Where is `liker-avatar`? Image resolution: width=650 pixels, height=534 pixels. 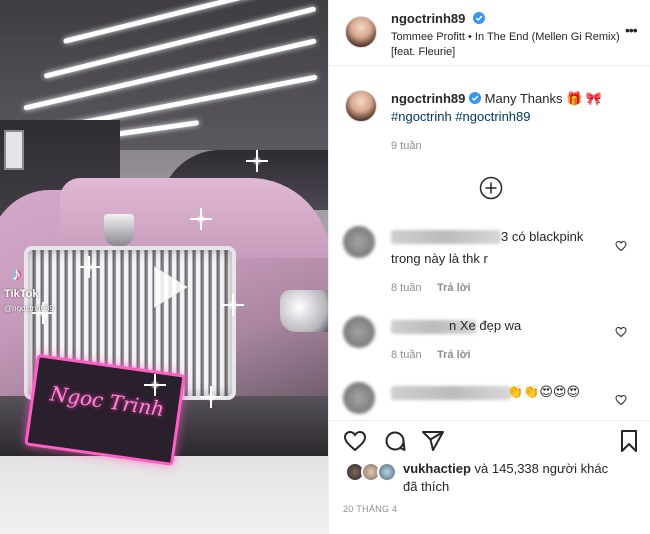 liker-avatar is located at coordinates (387, 472).